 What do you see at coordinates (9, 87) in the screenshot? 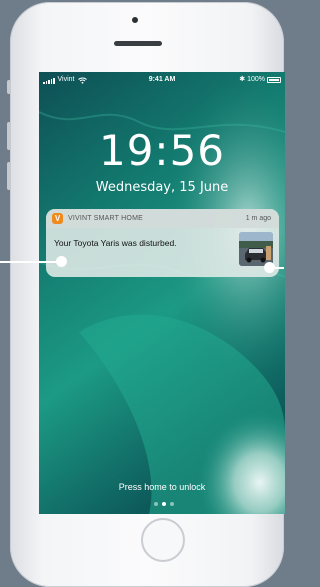
I see `mute-switch` at bounding box center [9, 87].